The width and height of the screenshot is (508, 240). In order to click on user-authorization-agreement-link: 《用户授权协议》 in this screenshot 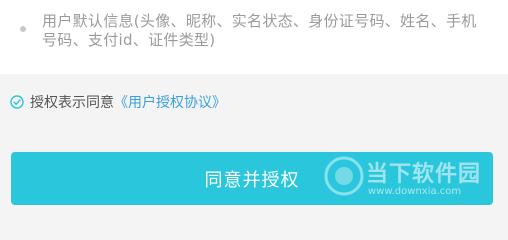, I will do `click(170, 102)`.